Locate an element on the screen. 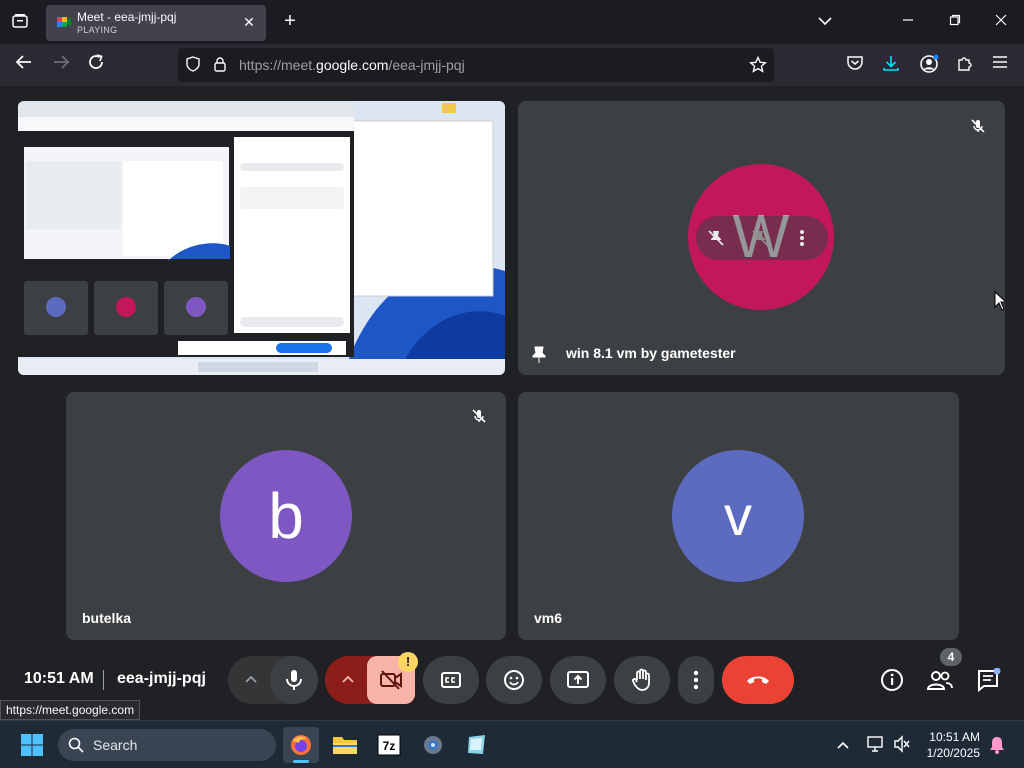  present-screen-icon is located at coordinates (578, 679).